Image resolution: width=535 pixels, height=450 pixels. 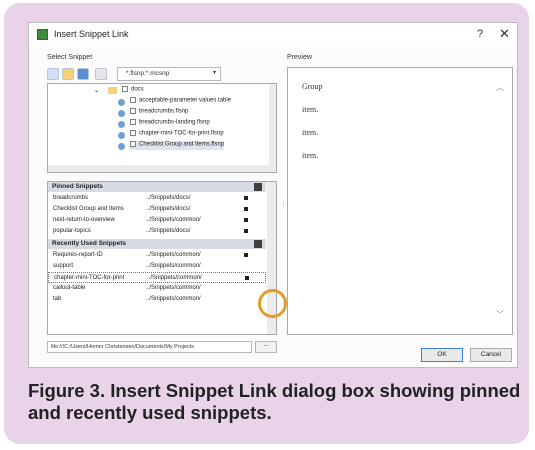 I want to click on list-item: tab ../Snippets/common/, so click(x=157, y=299).